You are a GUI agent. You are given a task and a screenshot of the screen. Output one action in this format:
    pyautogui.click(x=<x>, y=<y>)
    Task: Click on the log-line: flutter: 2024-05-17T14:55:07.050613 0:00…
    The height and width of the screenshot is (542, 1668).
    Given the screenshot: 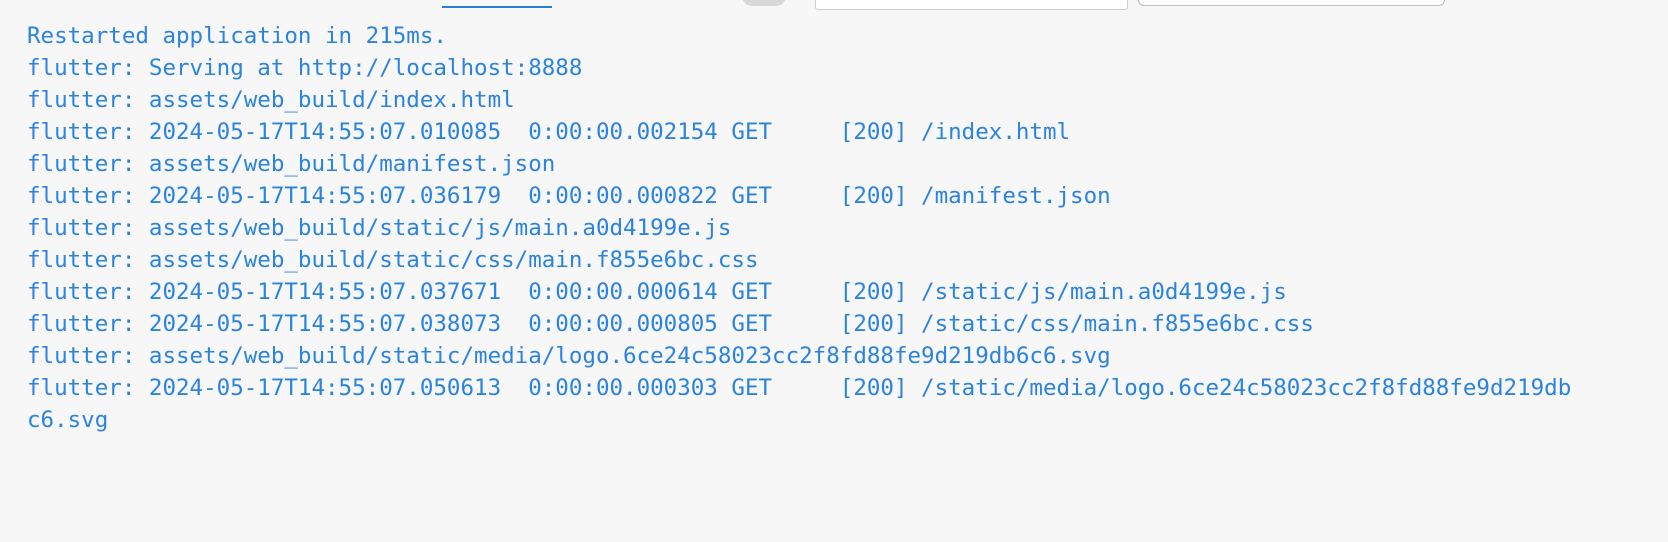 What is the action you would take?
    pyautogui.click(x=799, y=388)
    